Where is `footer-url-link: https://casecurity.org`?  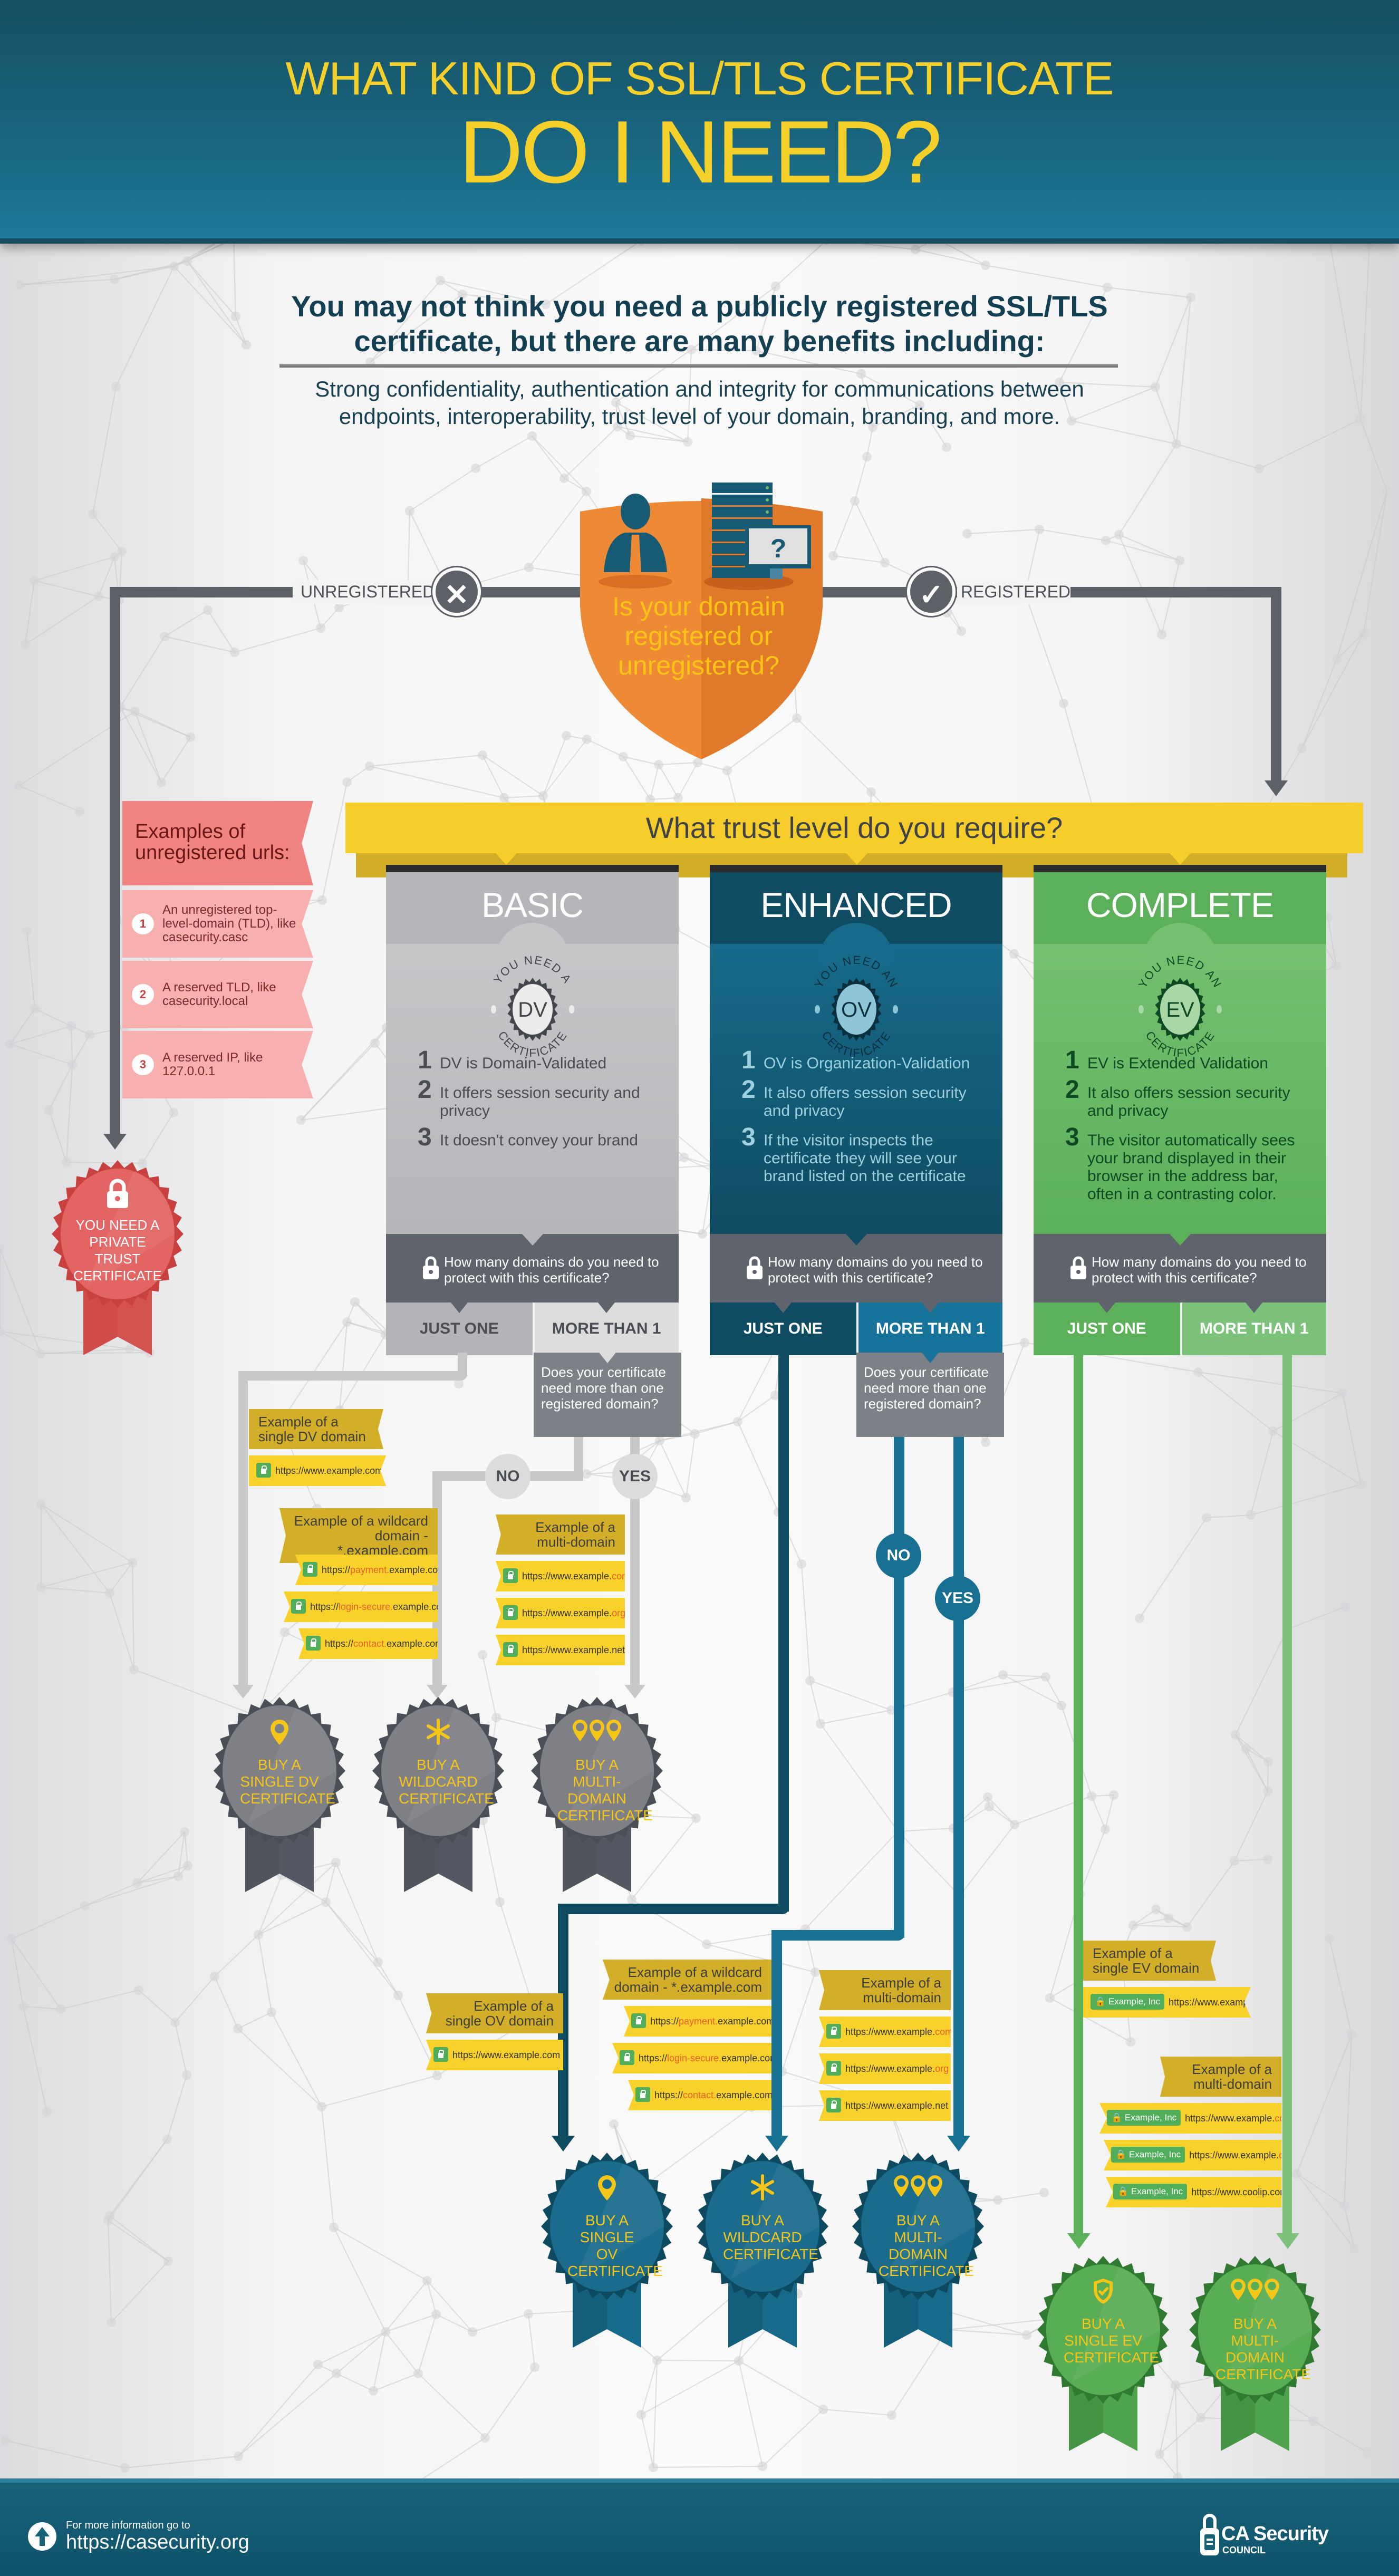 footer-url-link: https://casecurity.org is located at coordinates (157, 2542).